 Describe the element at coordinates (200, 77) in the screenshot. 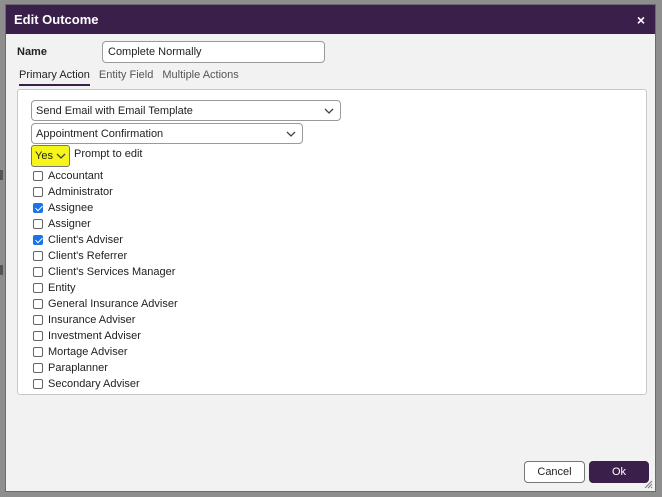

I see `tab-multiple-actions: Multiple Actions` at that location.